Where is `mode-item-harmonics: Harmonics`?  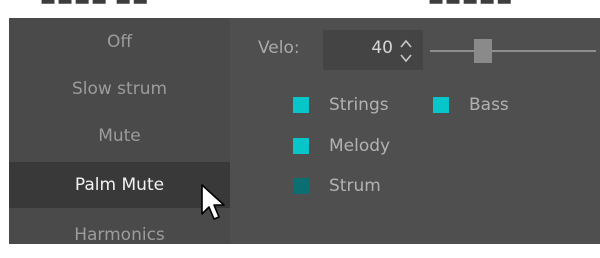
mode-item-harmonics: Harmonics is located at coordinates (119, 235).